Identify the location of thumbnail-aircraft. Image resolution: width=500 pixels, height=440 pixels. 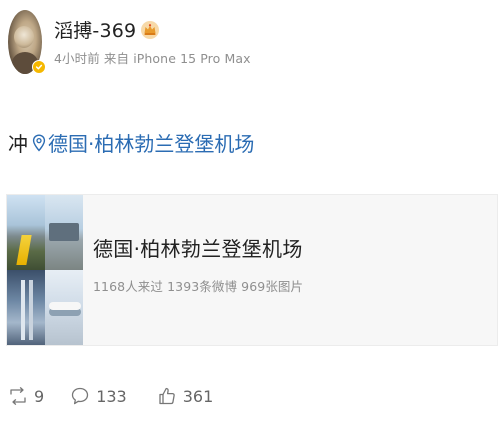
(64, 307).